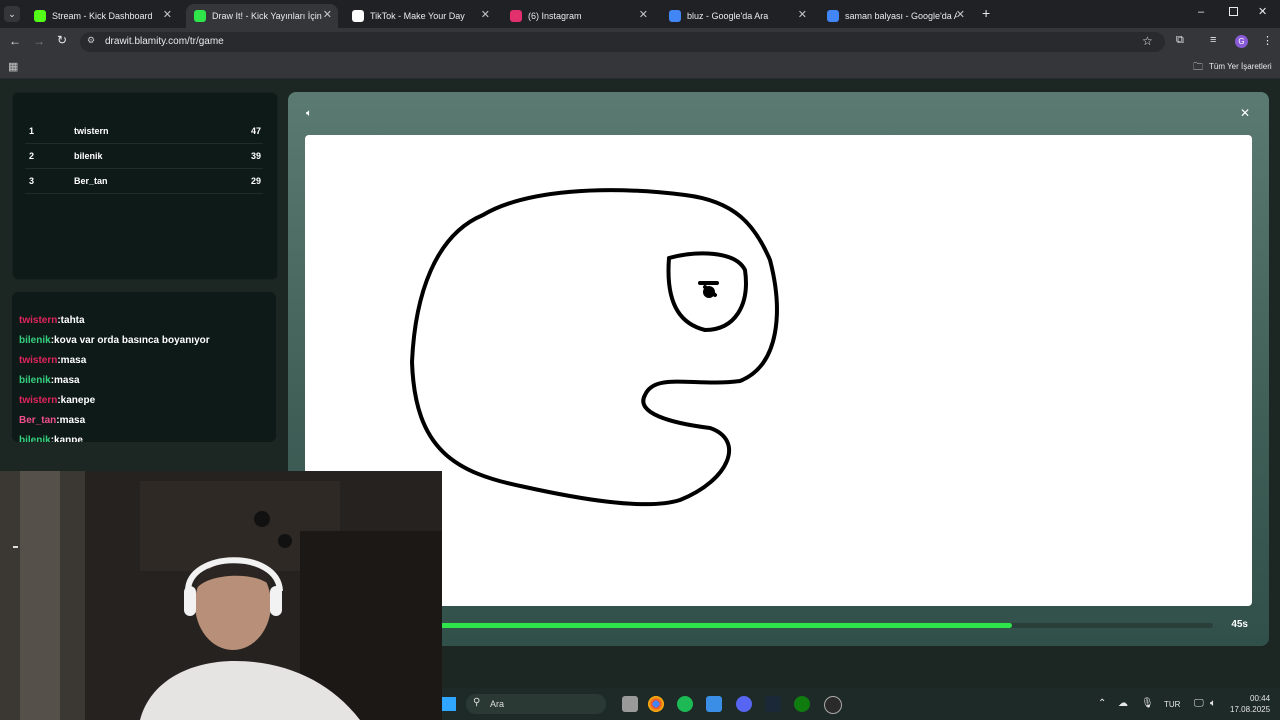  Describe the element at coordinates (255, 131) in the screenshot. I see `leaderboard-score: 47` at that location.